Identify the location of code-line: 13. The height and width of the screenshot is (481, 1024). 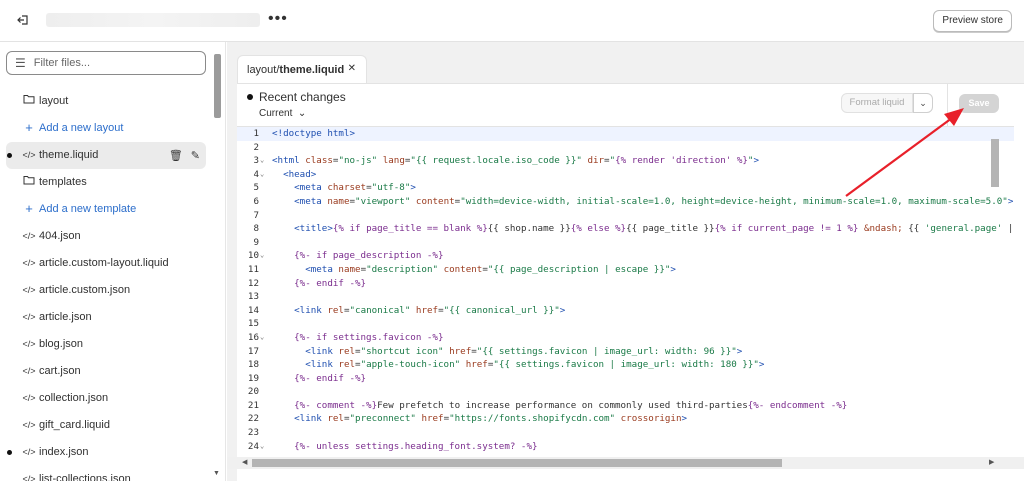
(625, 297).